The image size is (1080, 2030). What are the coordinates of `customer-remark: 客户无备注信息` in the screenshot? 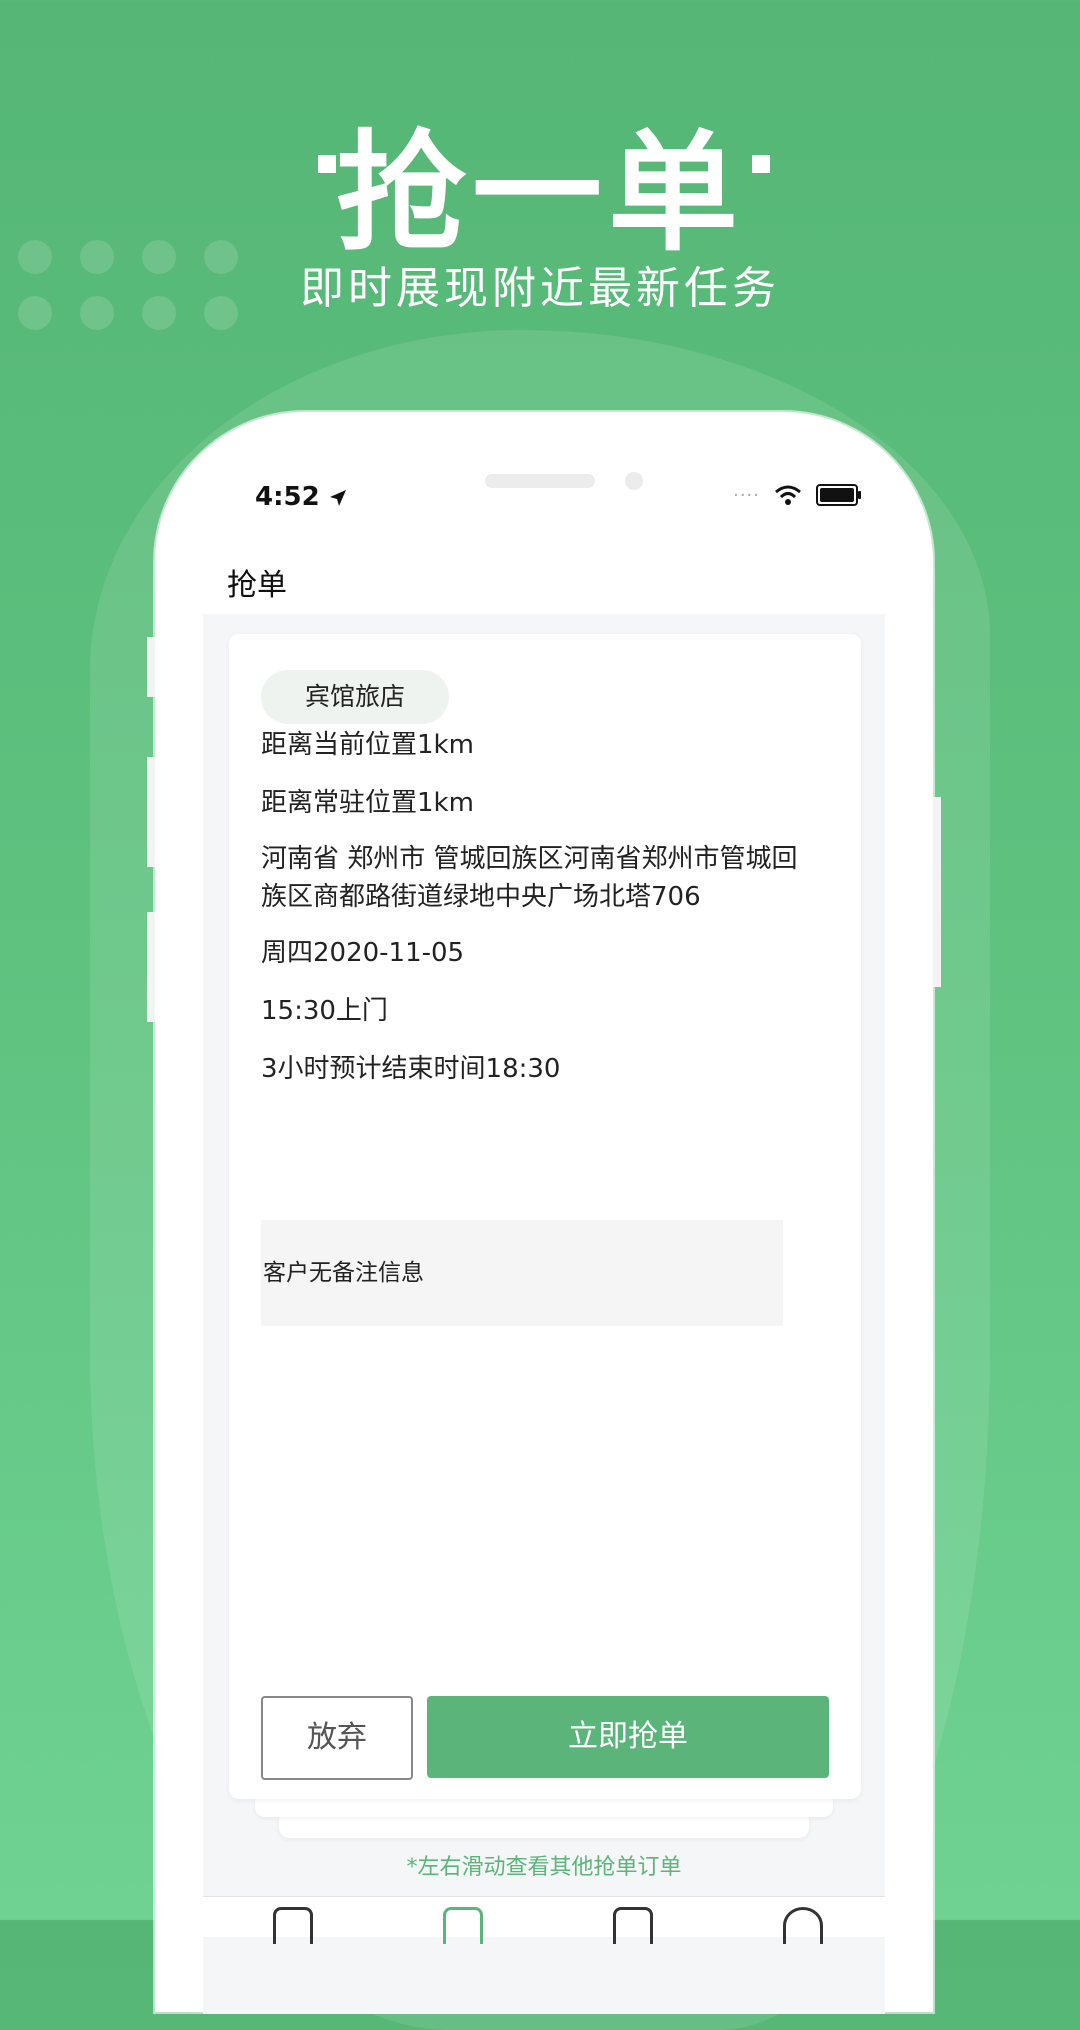 It's located at (522, 1273).